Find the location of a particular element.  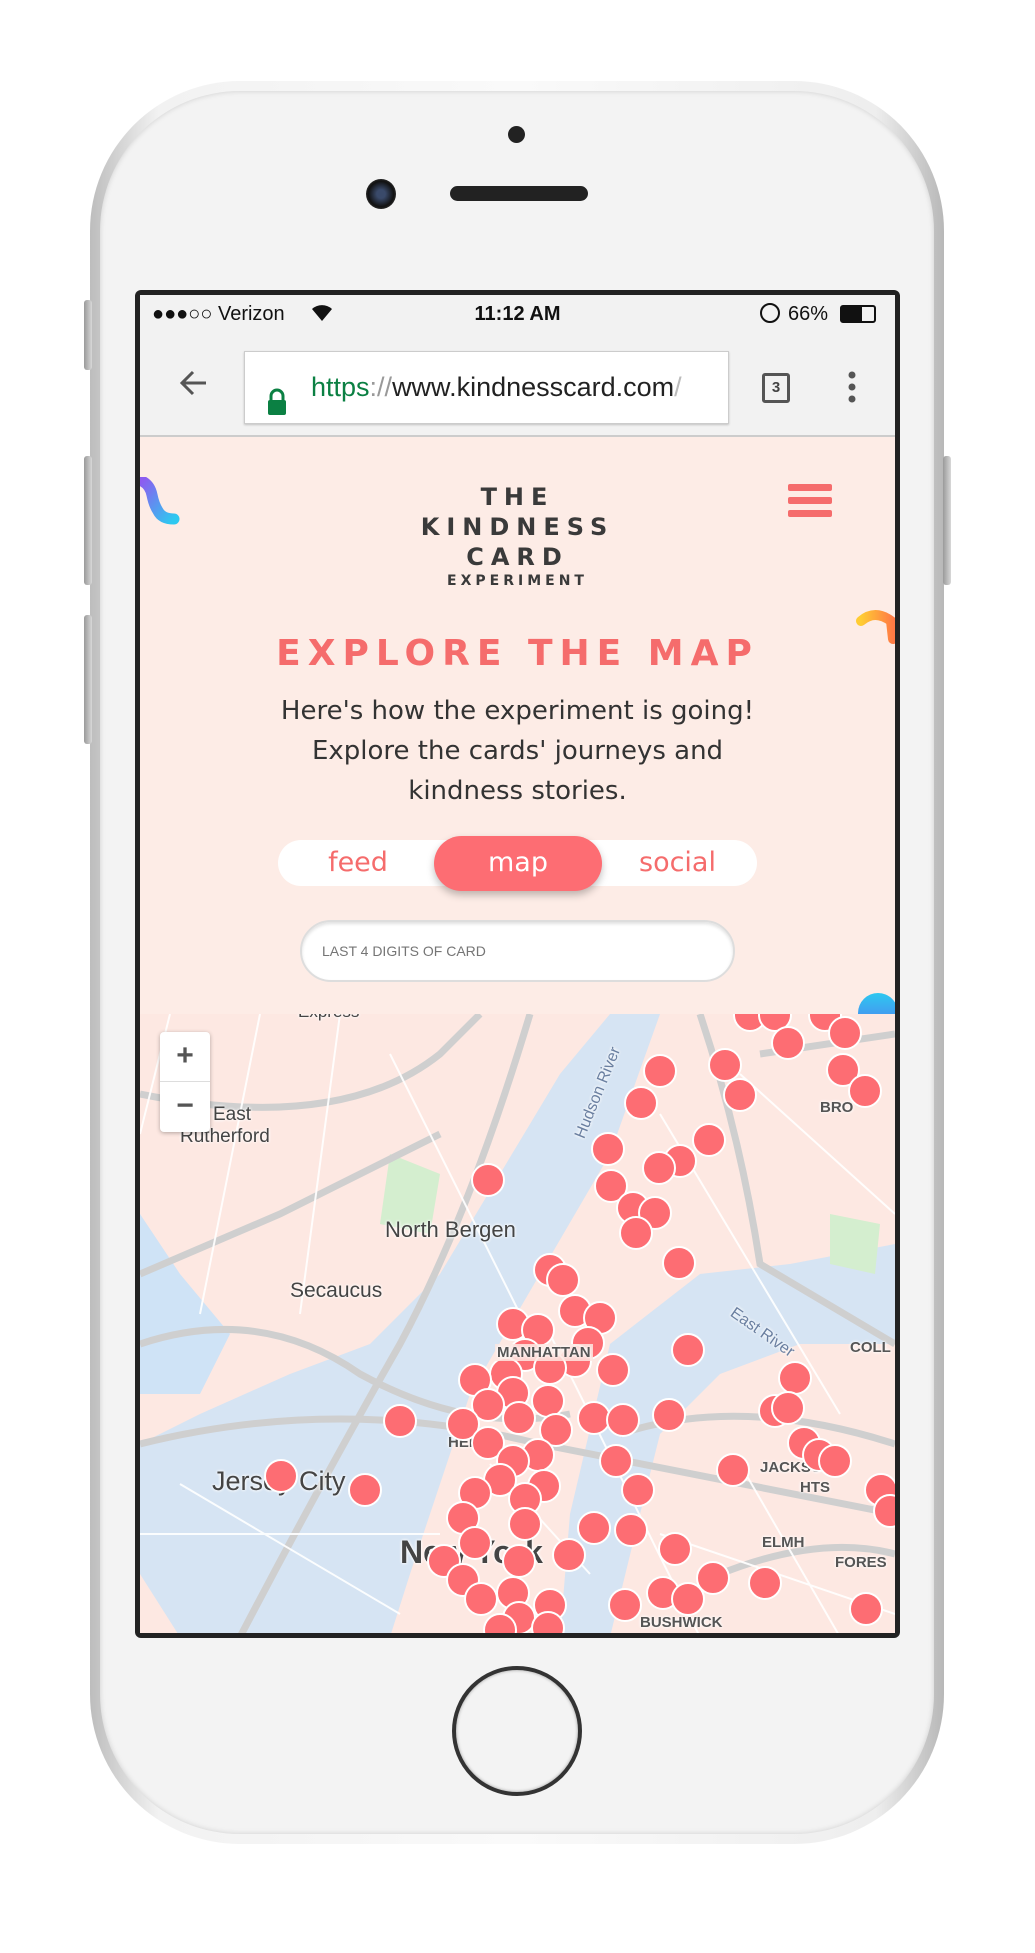

hamburger-menu-icon is located at coordinates (810, 500).